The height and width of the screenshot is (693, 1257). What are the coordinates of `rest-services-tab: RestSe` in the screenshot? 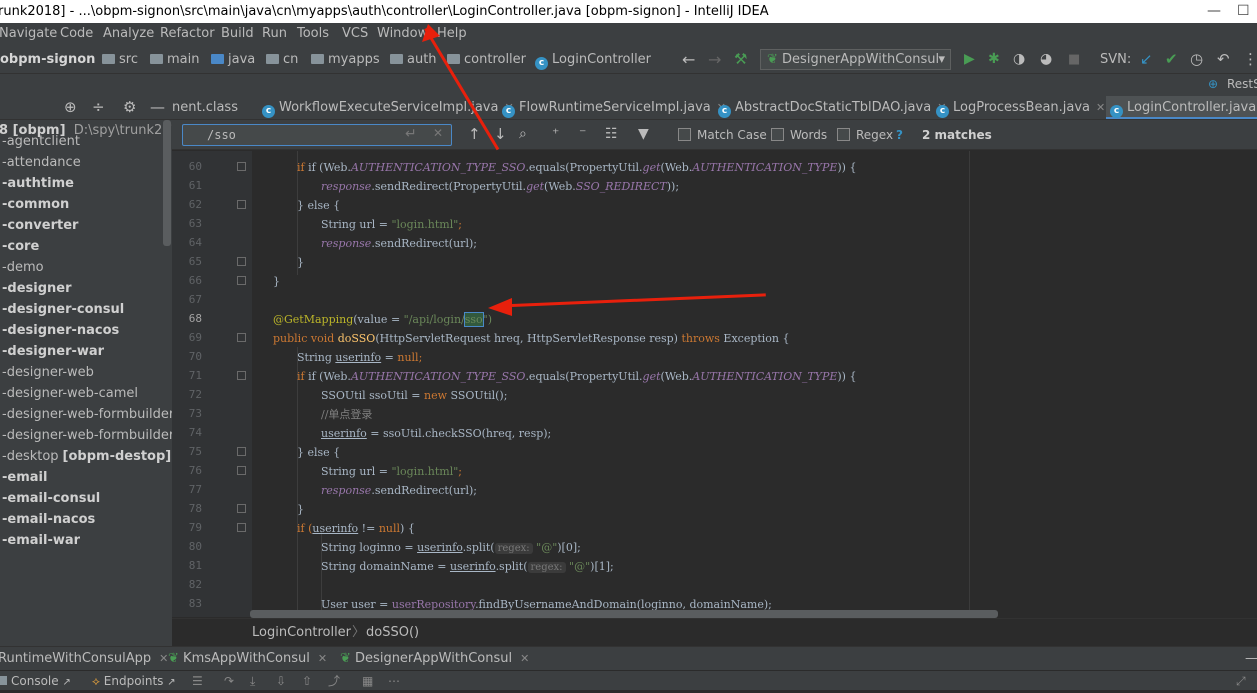 It's located at (1242, 84).